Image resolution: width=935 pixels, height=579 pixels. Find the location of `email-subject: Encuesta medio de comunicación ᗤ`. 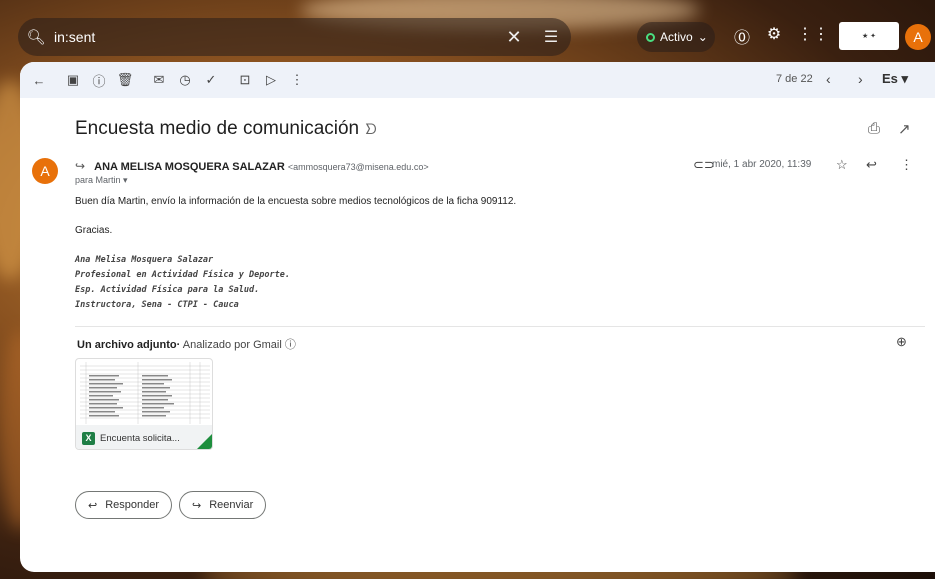

email-subject: Encuesta medio de comunicación ᗤ is located at coordinates (226, 129).